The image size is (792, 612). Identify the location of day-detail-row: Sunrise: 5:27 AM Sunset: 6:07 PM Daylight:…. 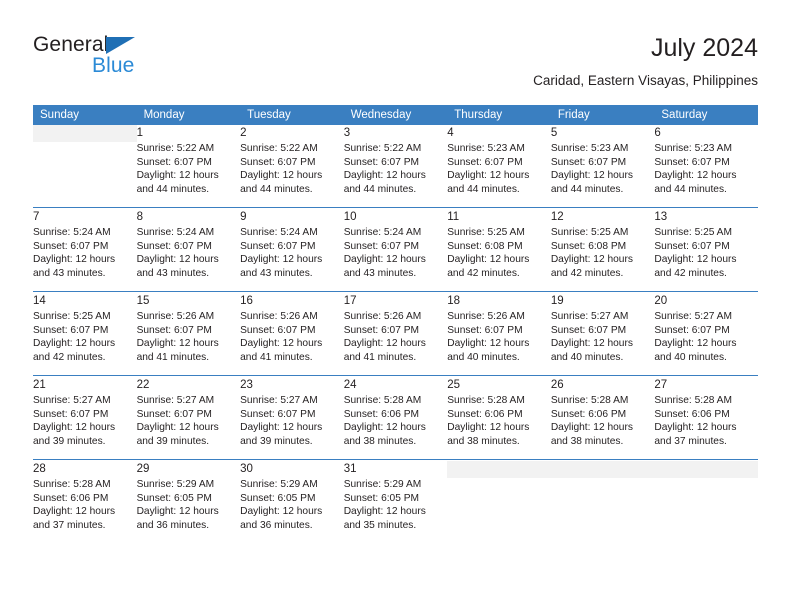
(395, 426).